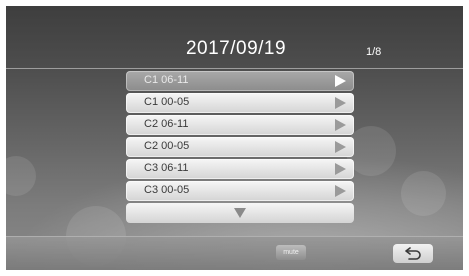 The image size is (469, 276). I want to click on list-item: C3 06-11, so click(240, 169).